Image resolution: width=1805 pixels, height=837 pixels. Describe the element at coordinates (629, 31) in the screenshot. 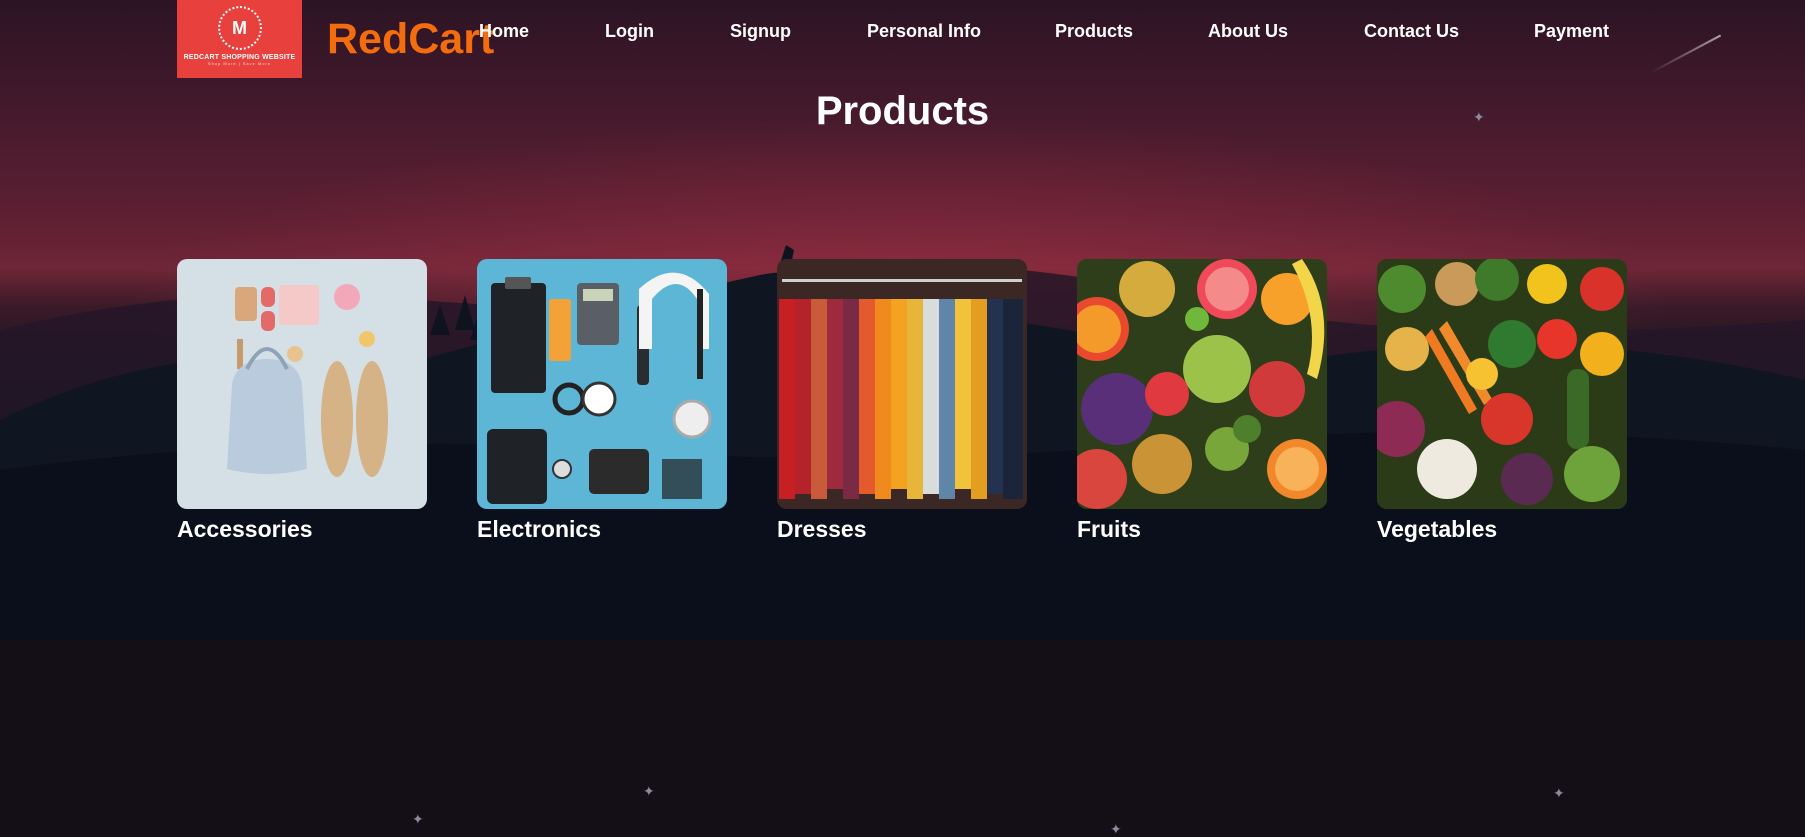

I see `nav-login: Login` at that location.